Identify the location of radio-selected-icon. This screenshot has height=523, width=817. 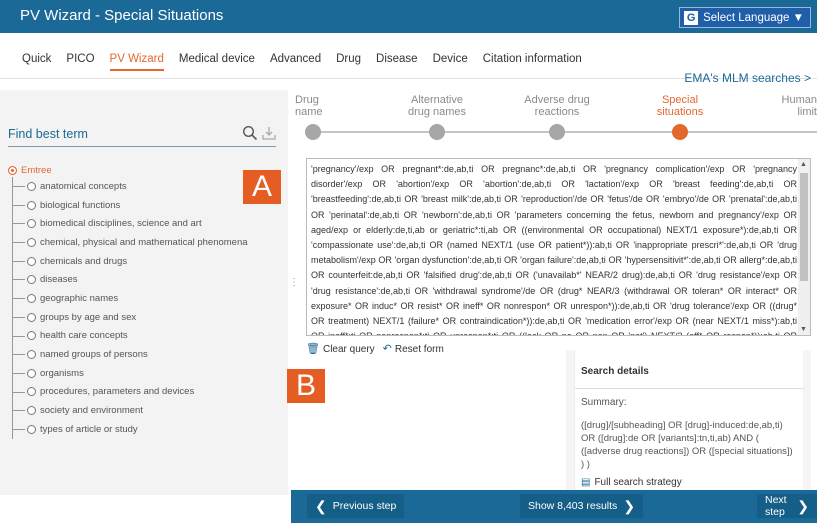
(12, 170).